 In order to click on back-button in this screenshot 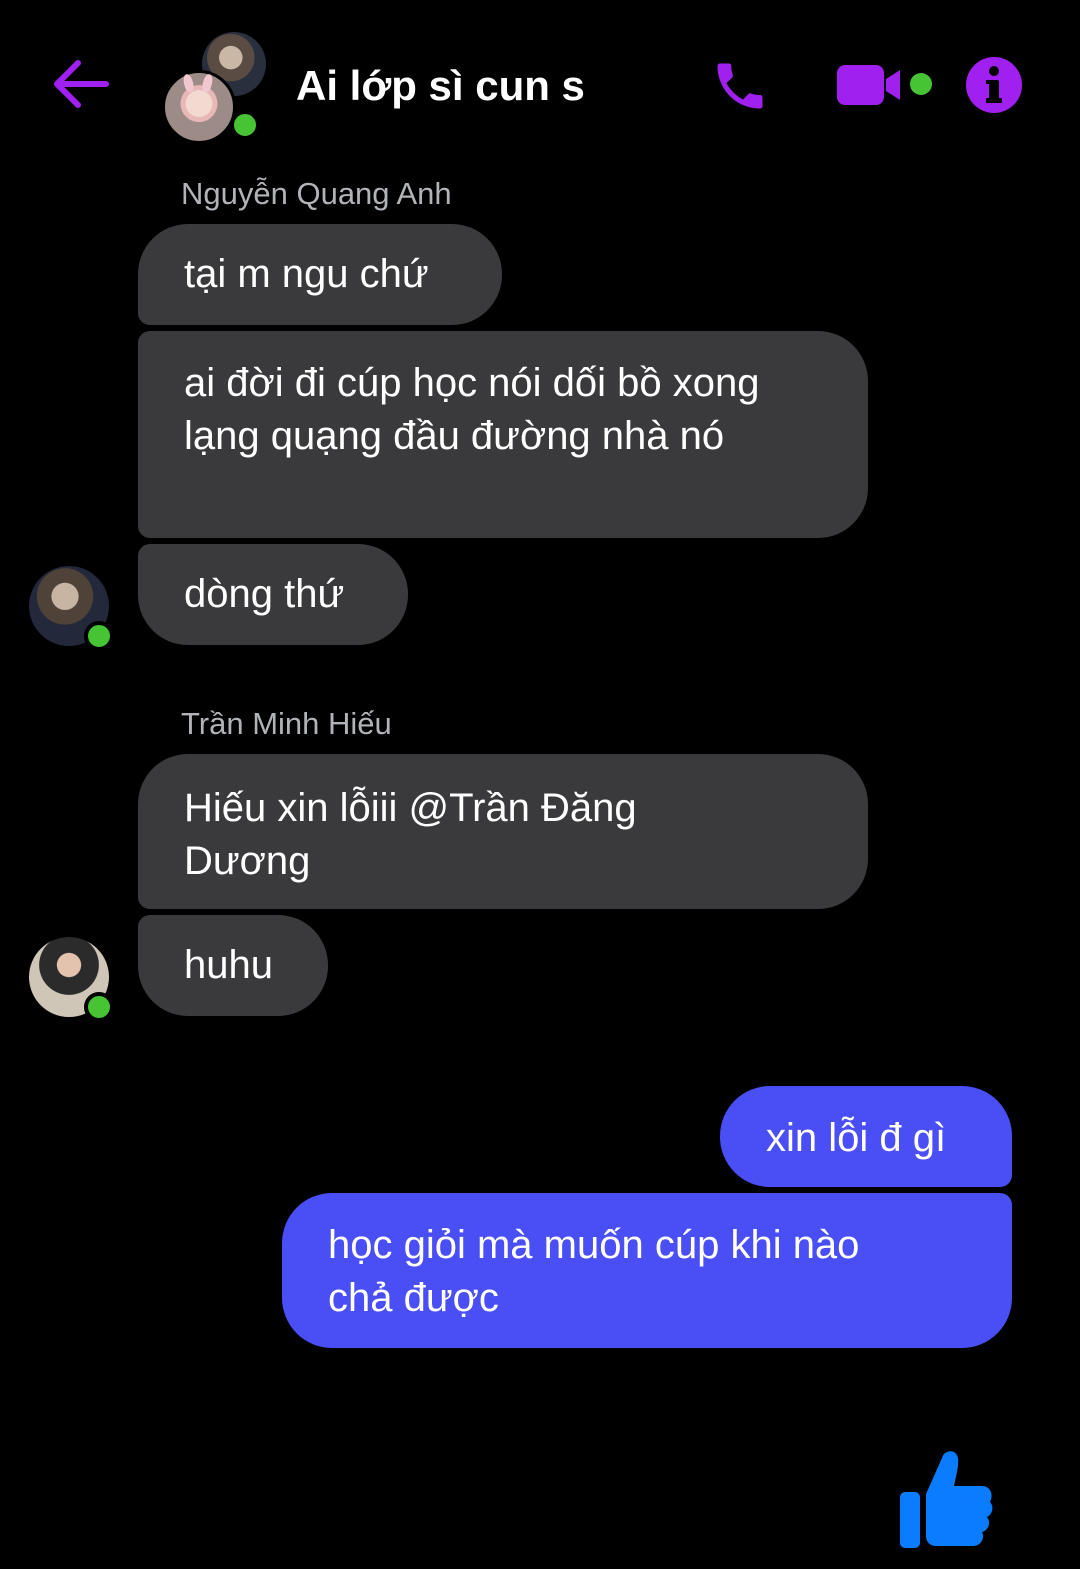, I will do `click(81, 84)`.